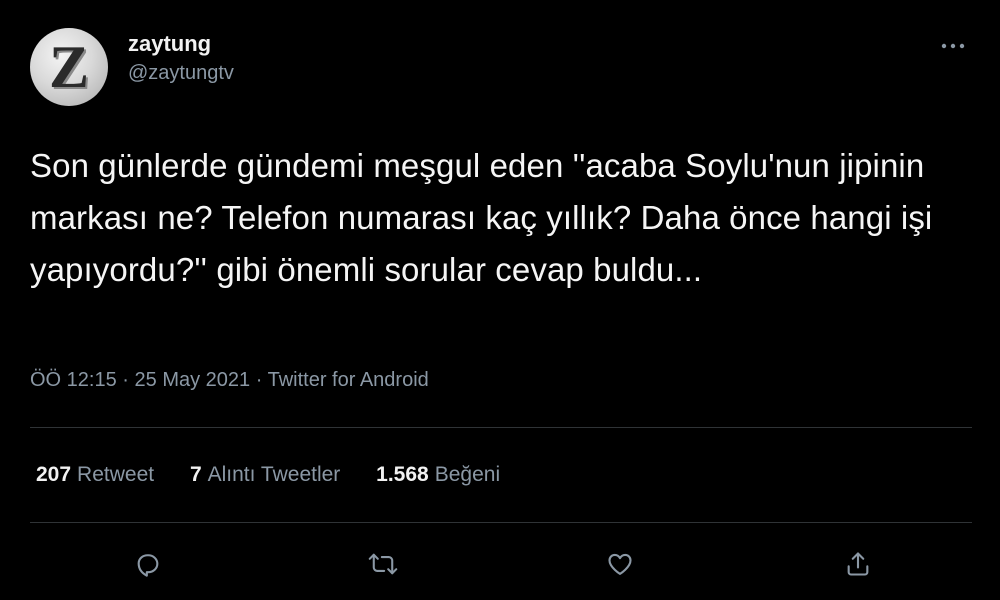 The image size is (1000, 600). I want to click on tweet-date: 25 May 2021, so click(193, 380).